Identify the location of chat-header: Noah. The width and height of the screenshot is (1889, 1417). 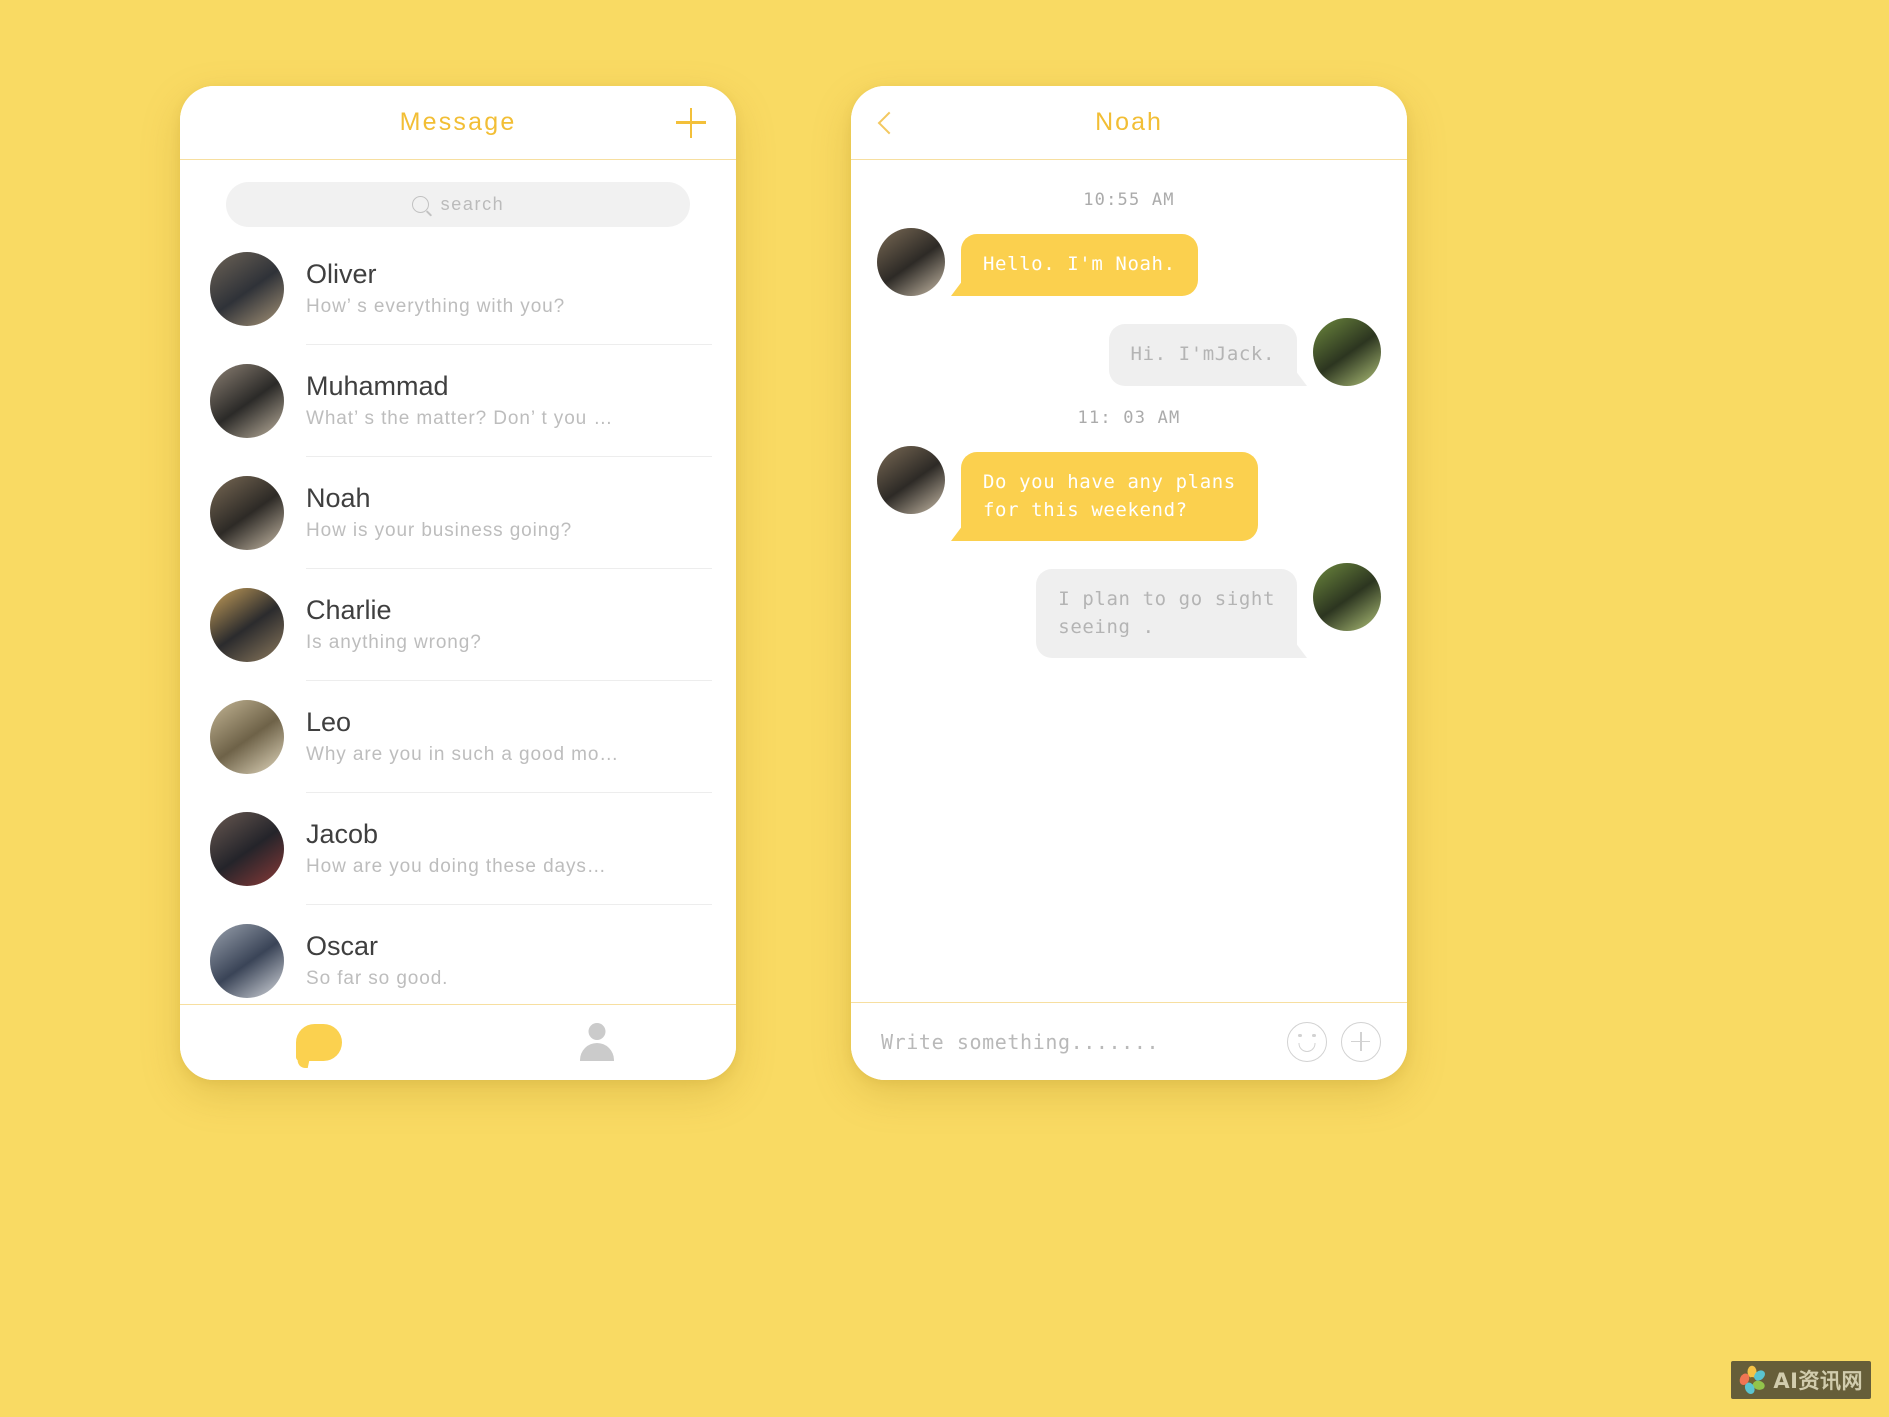
(1129, 123).